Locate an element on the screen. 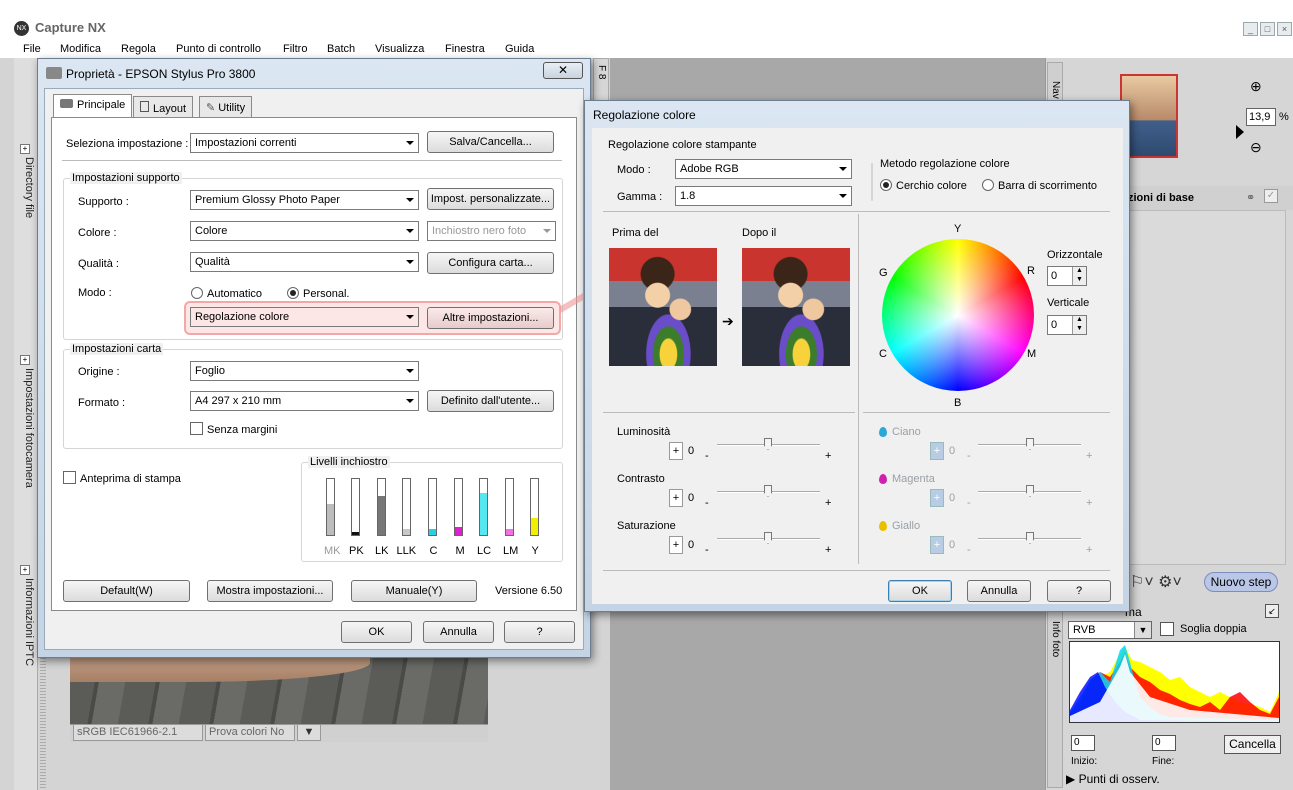 The image size is (1293, 790). tab-principale: Principale is located at coordinates (93, 106).